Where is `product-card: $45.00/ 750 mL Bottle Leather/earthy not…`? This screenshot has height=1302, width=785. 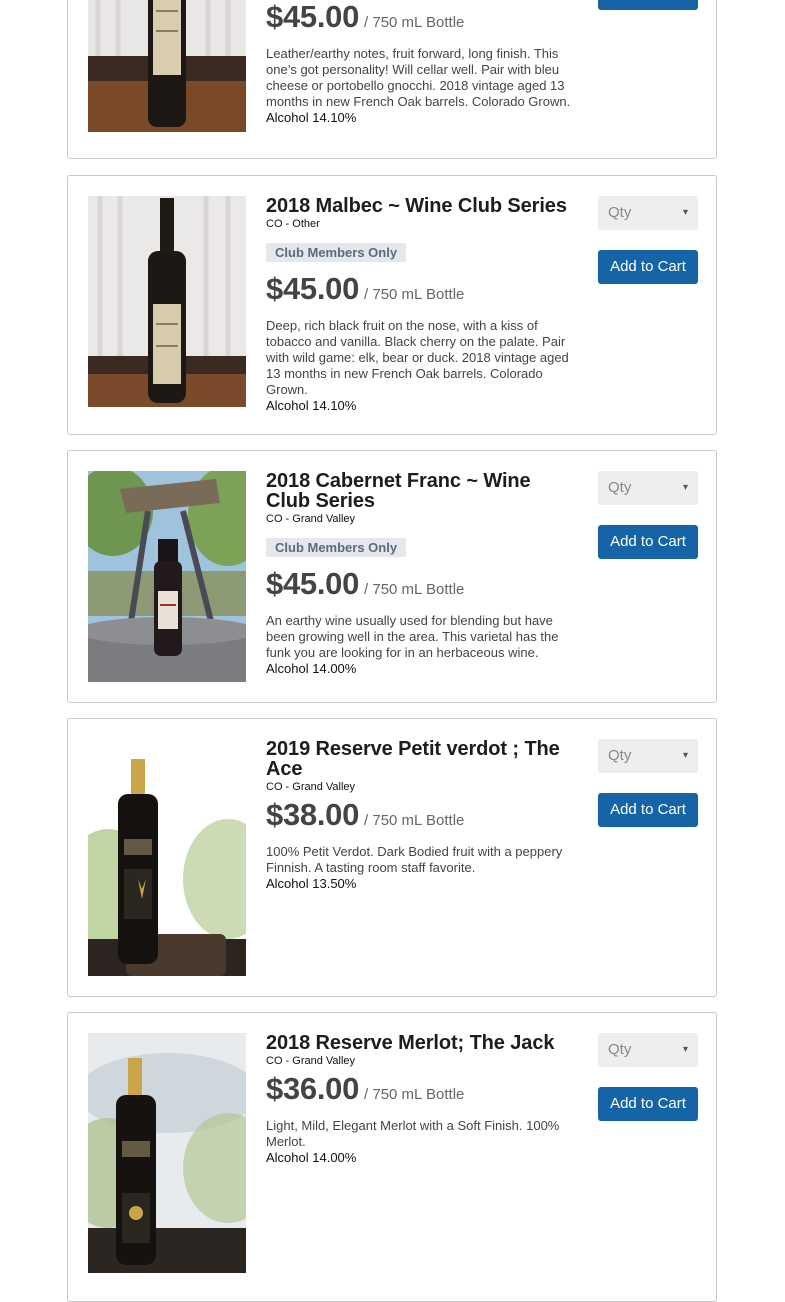
product-card: $45.00/ 750 mL Bottle Leather/earthy not… is located at coordinates (392, 79).